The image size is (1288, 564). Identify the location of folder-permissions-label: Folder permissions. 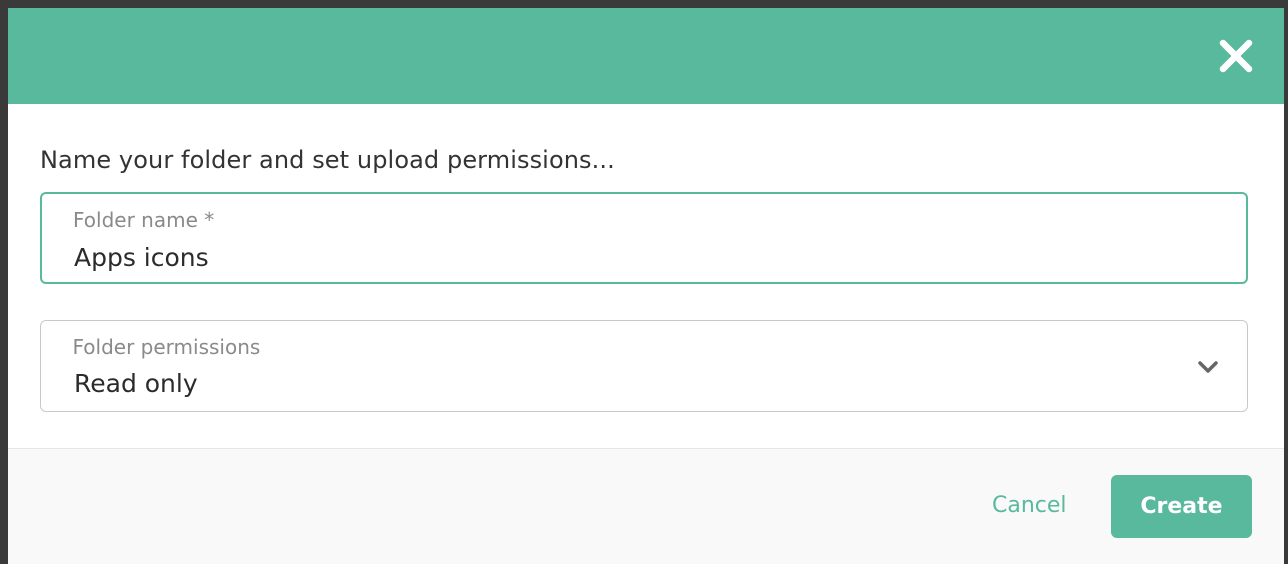
(166, 347).